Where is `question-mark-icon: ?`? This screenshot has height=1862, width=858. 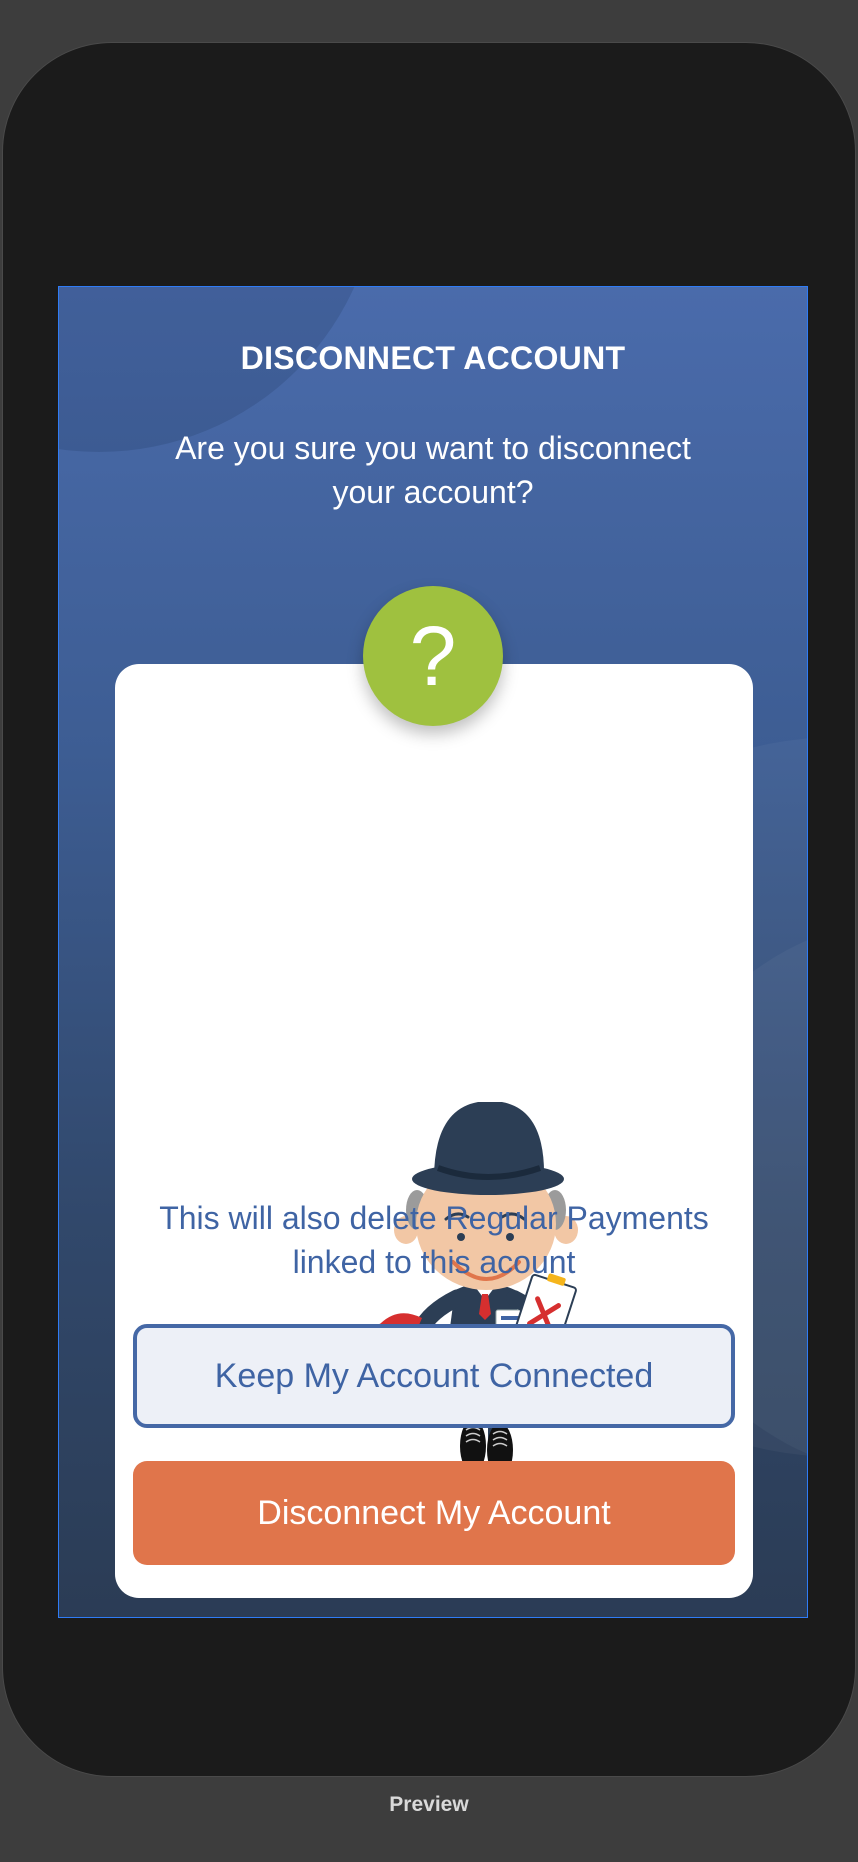
question-mark-icon: ? is located at coordinates (433, 656).